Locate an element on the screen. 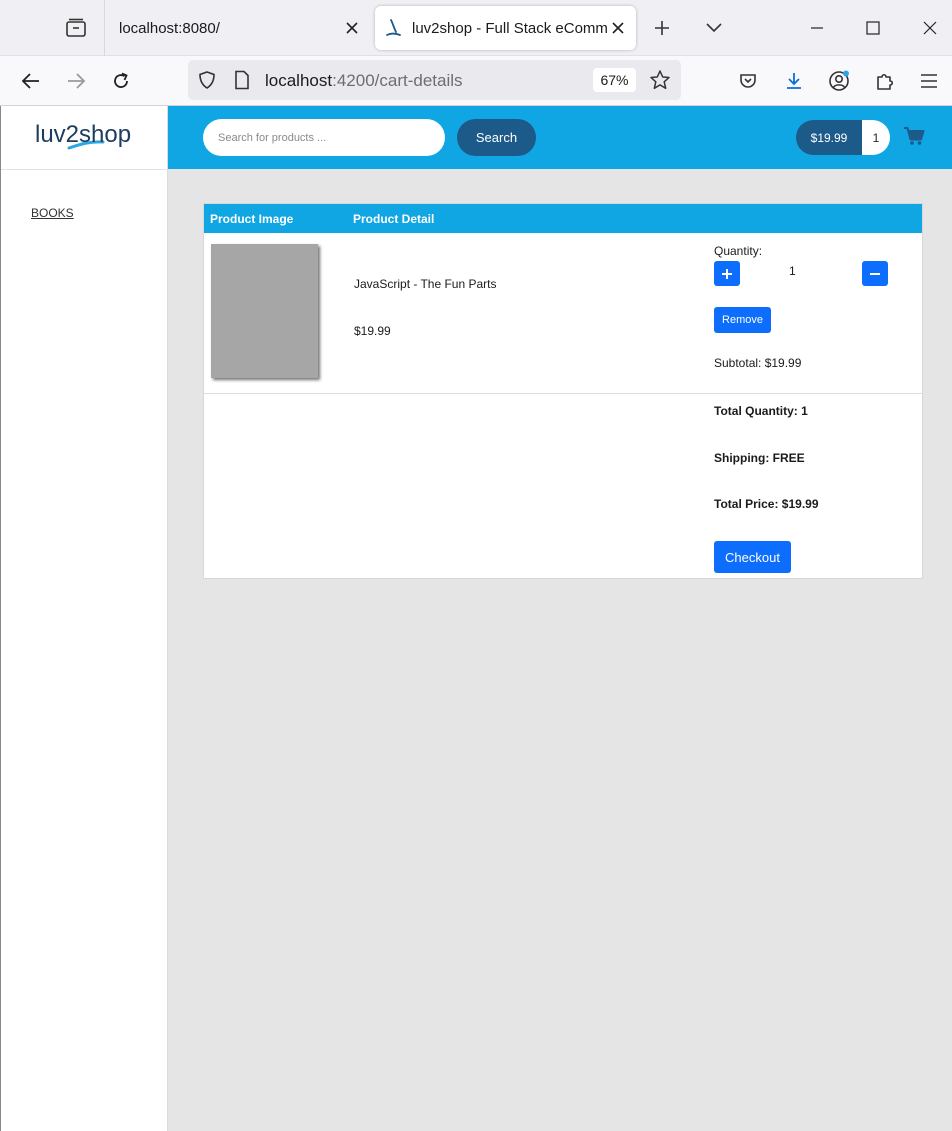 The height and width of the screenshot is (1131, 952). column-header-product-detail: Product Detail is located at coordinates (394, 219).